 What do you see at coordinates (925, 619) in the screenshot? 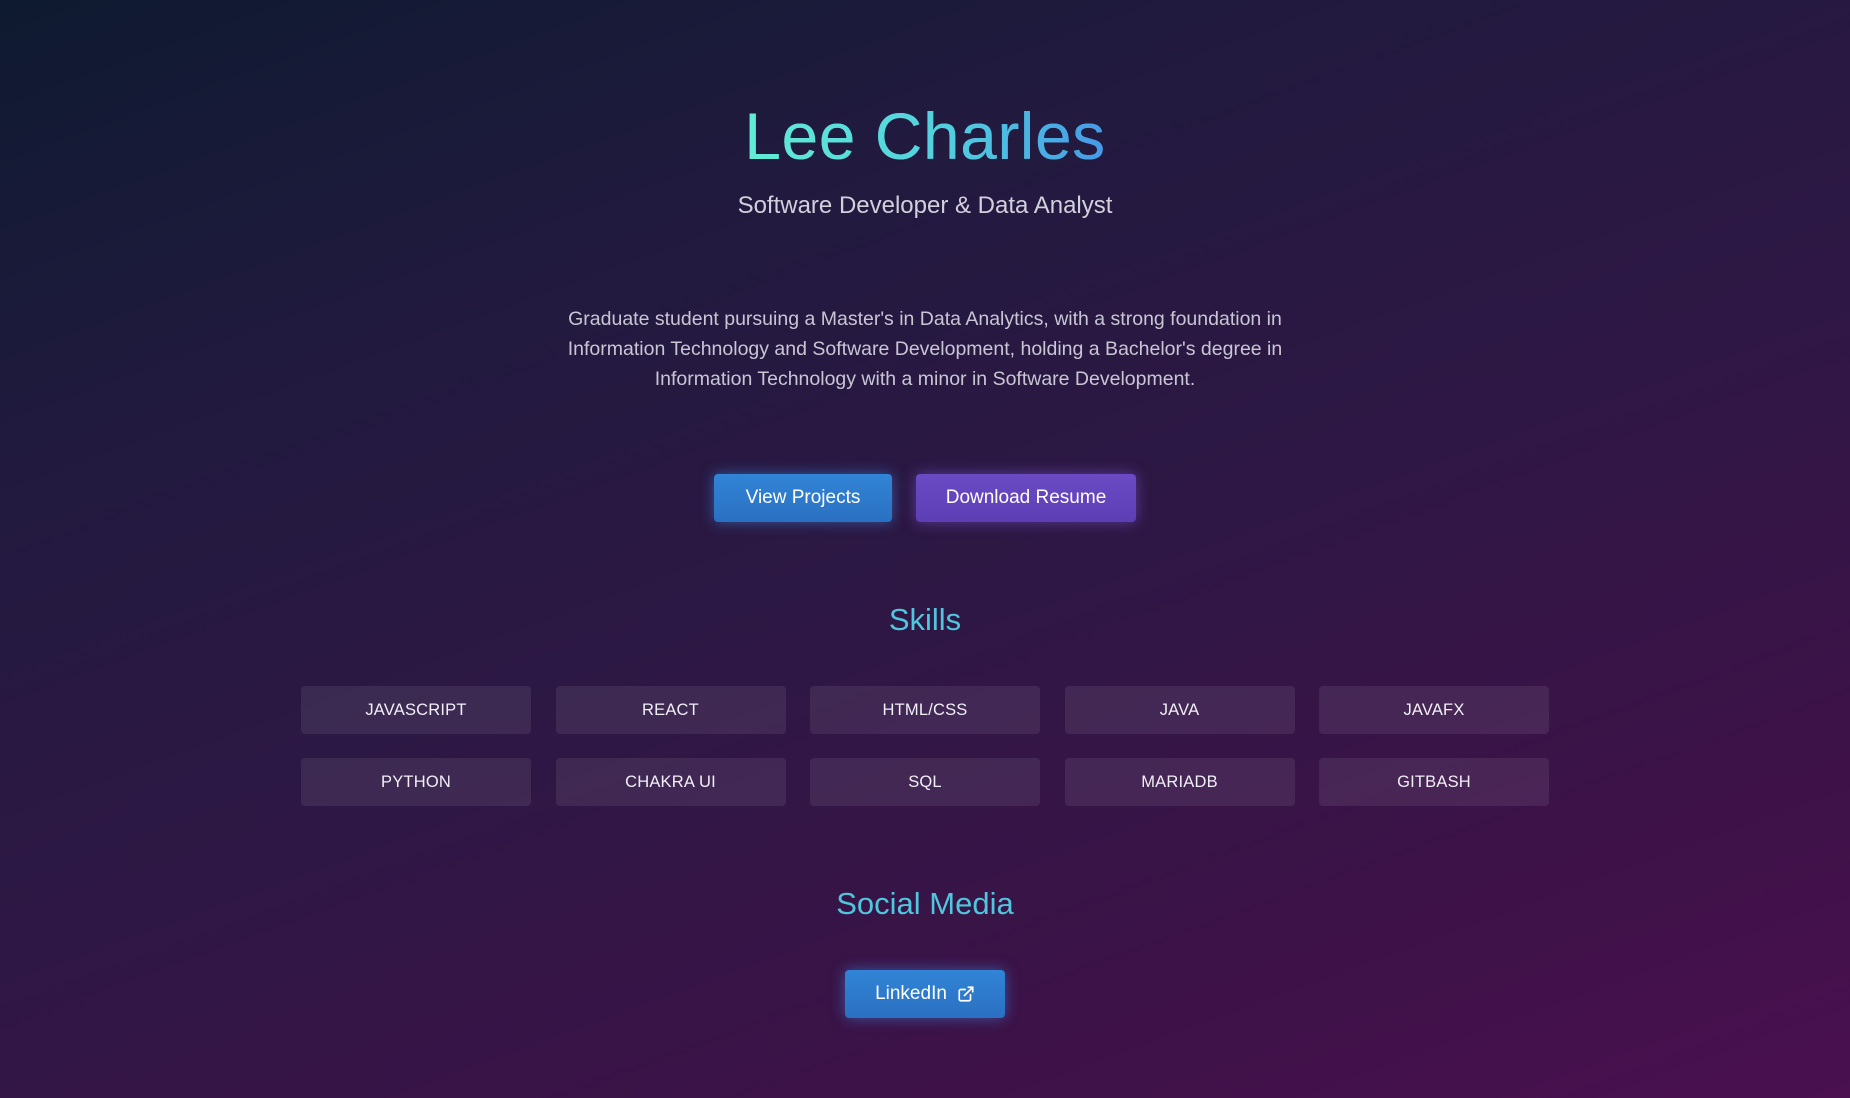
I see `skills-heading: Skills` at bounding box center [925, 619].